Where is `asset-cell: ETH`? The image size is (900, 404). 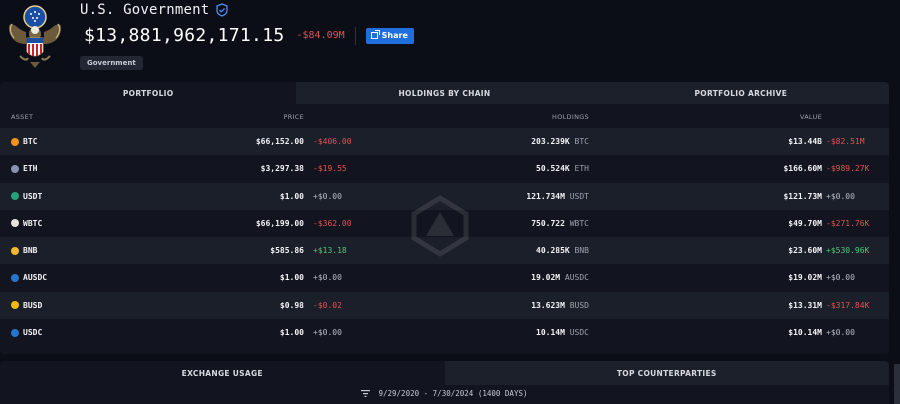 asset-cell: ETH is located at coordinates (24, 168).